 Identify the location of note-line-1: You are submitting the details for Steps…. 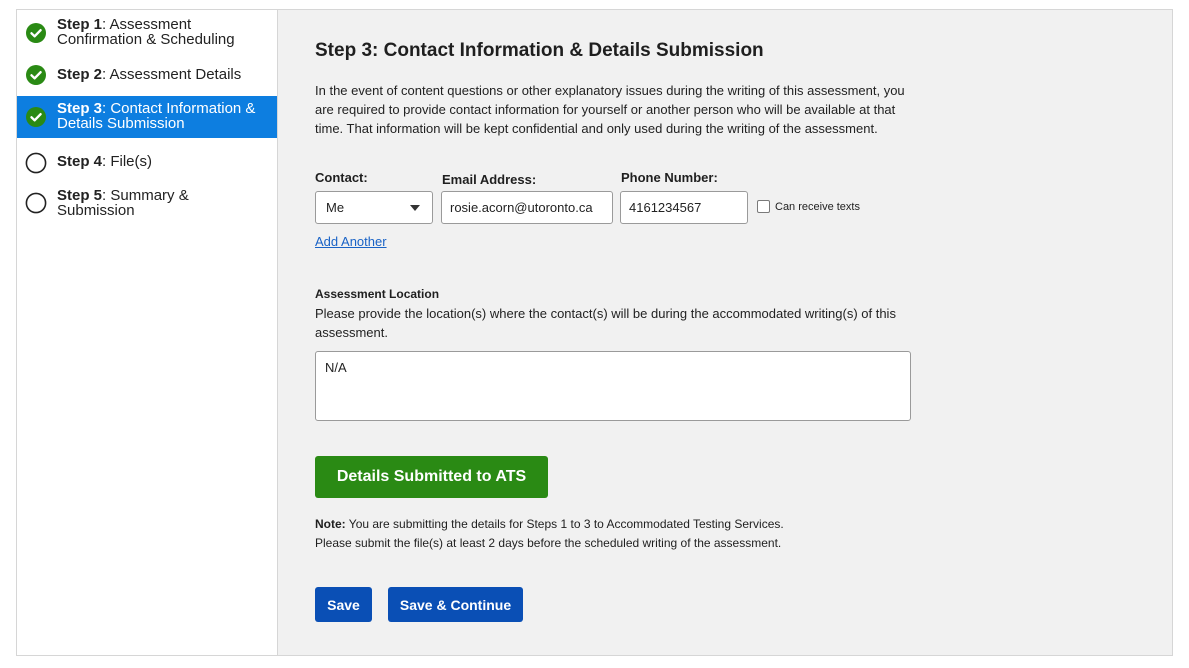
(564, 524).